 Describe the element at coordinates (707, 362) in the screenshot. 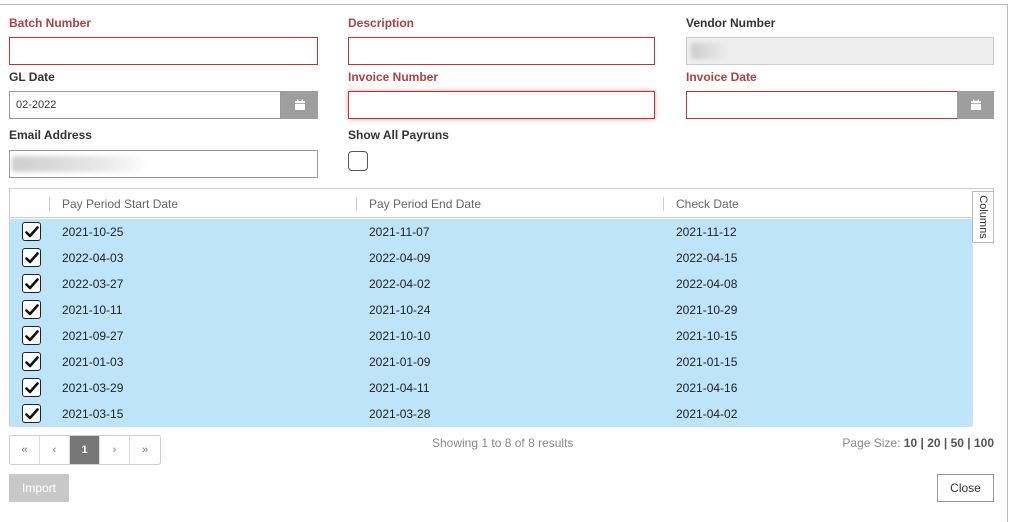

I see `cell-check-date: 2021-01-15` at that location.